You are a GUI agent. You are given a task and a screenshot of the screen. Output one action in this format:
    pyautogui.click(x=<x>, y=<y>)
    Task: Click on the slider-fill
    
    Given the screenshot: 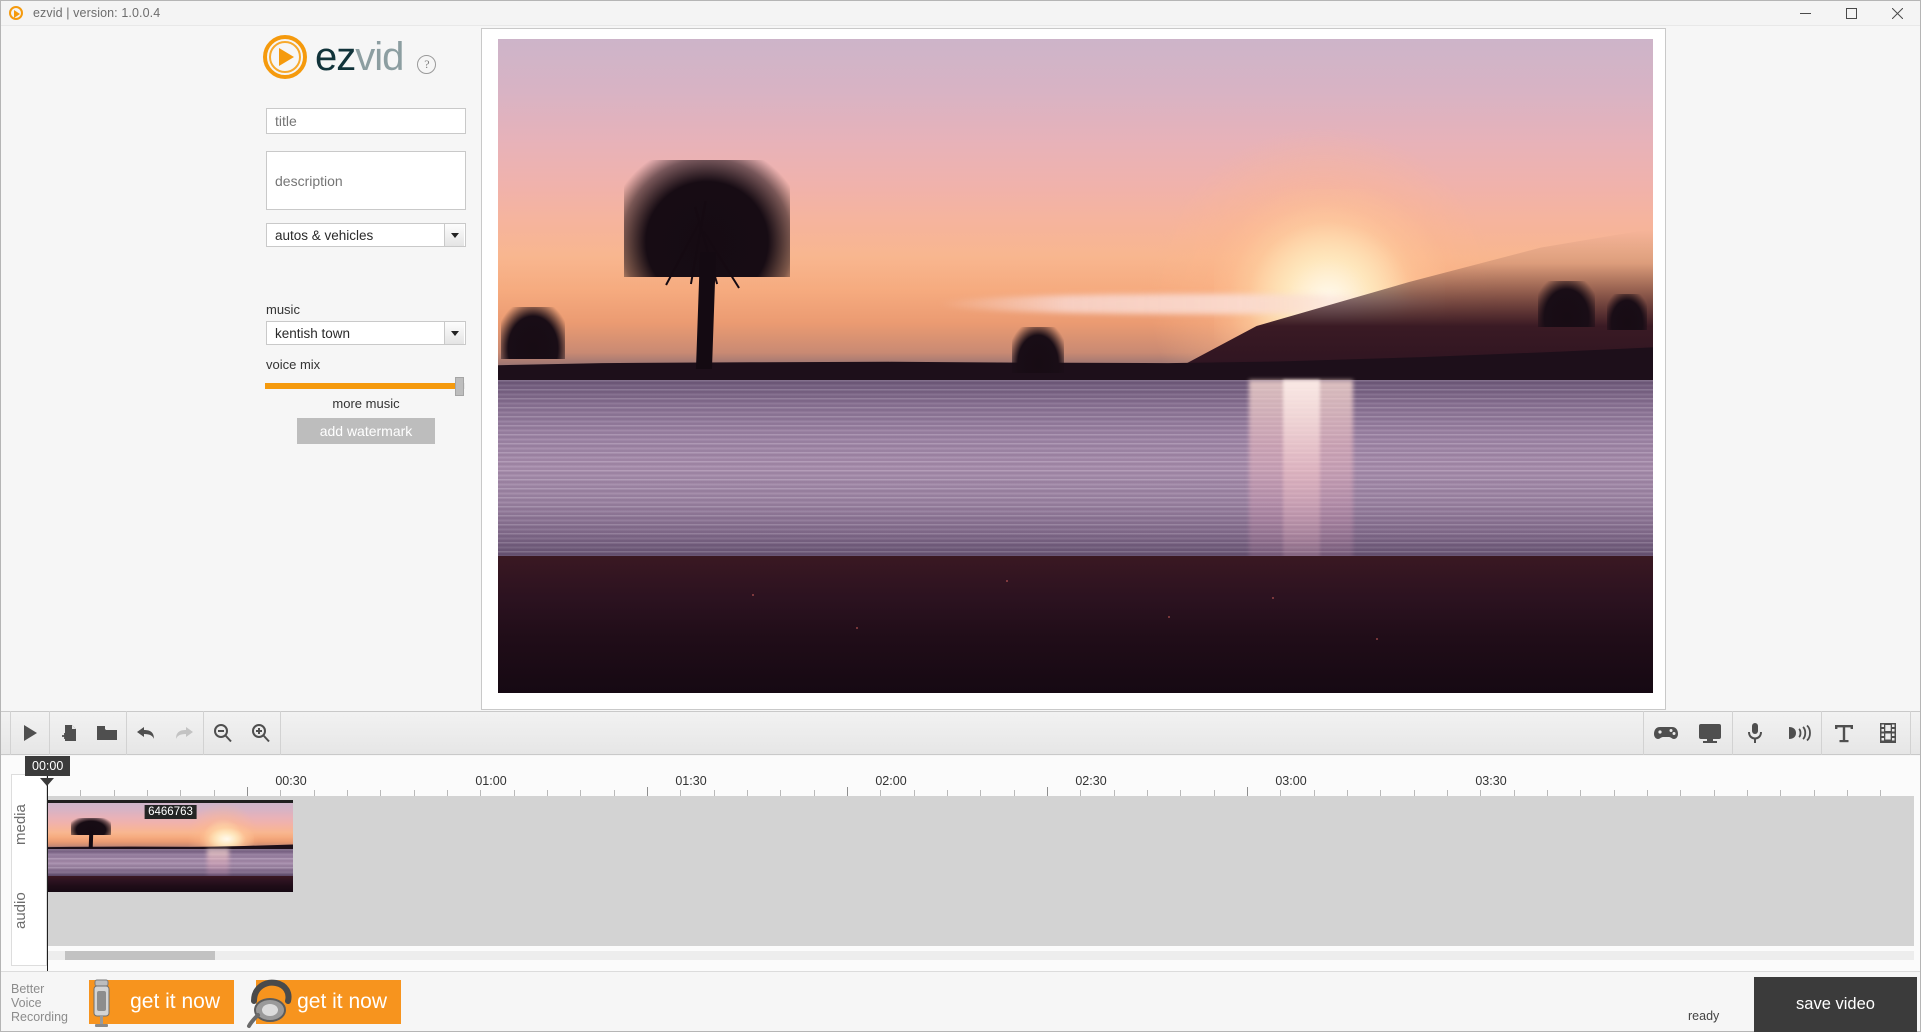 What is the action you would take?
    pyautogui.click(x=361, y=386)
    